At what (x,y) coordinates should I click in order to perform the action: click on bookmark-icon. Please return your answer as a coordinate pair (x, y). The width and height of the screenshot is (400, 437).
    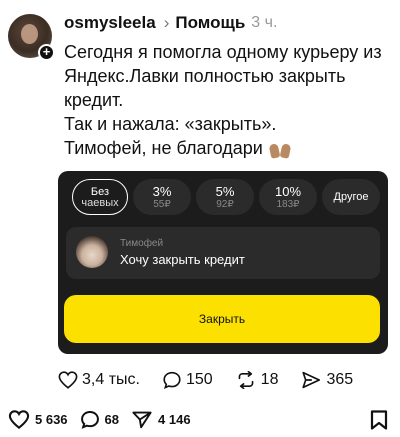
    Looking at the image, I should click on (379, 420).